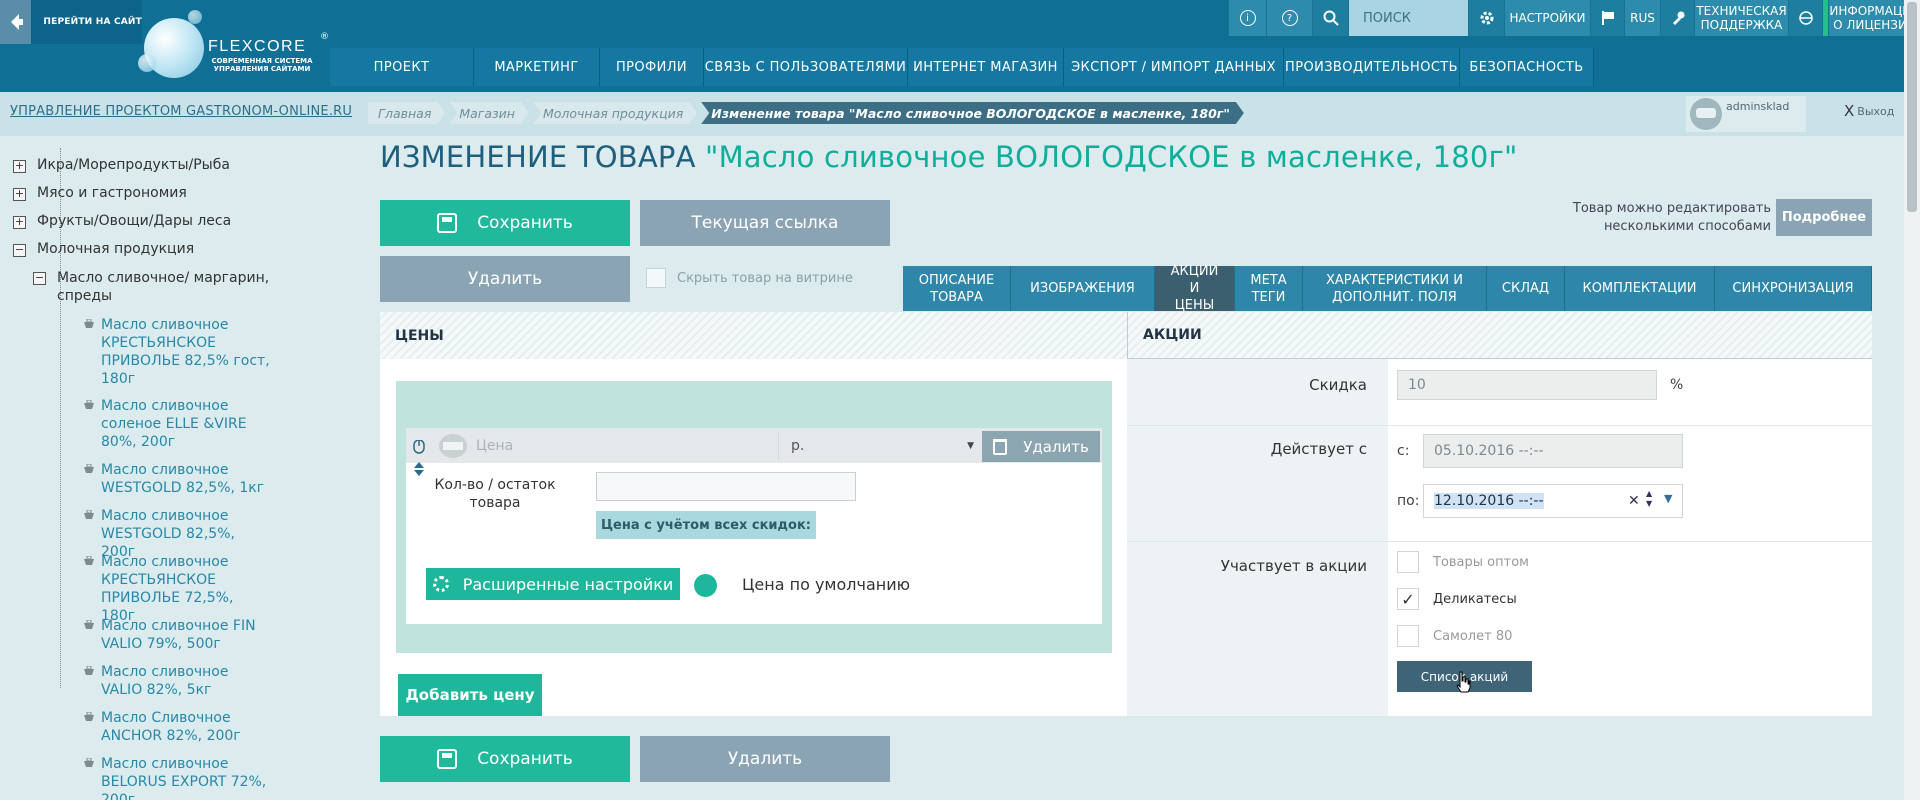 The image size is (1920, 800). Describe the element at coordinates (1607, 18) in the screenshot. I see `language-flag-button` at that location.